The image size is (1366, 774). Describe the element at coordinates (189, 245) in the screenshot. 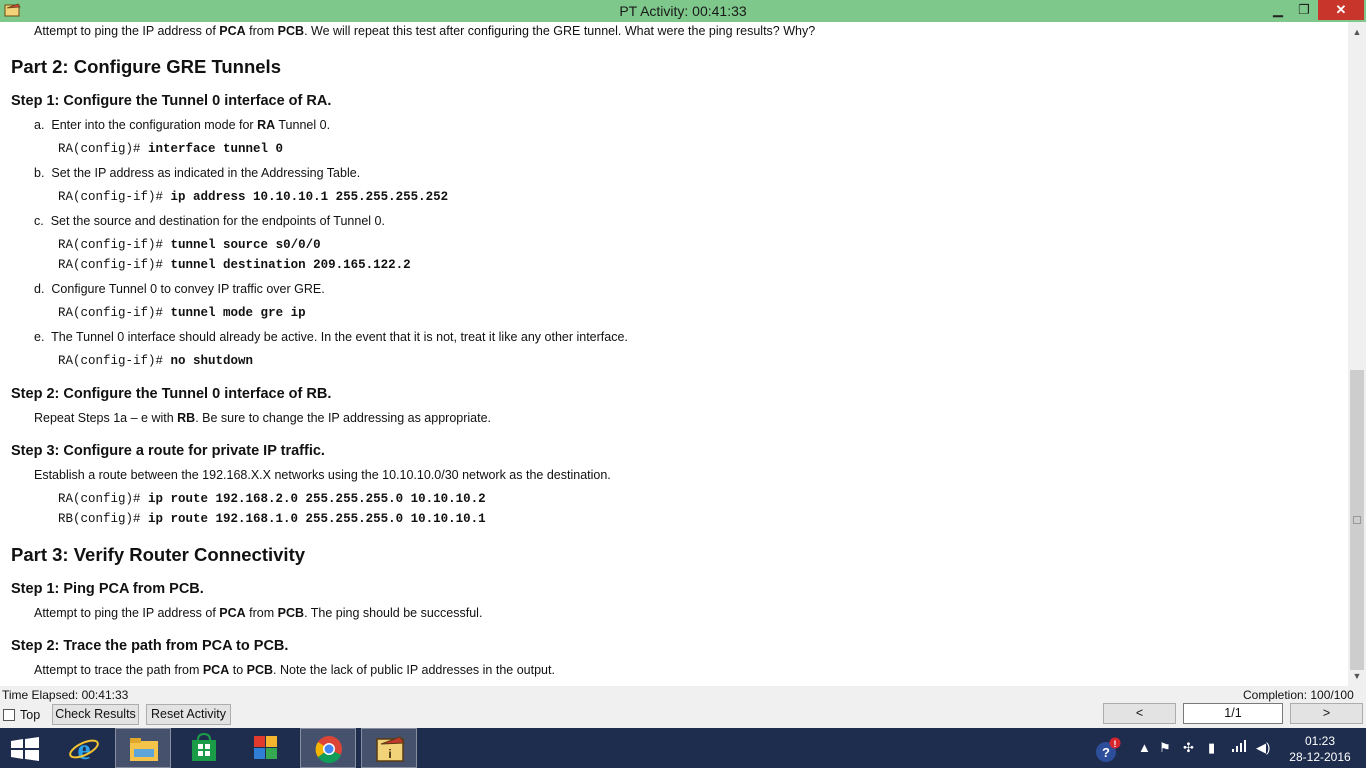

I see `command-line: RA(config-if)# tunnel source s0/0/0` at that location.